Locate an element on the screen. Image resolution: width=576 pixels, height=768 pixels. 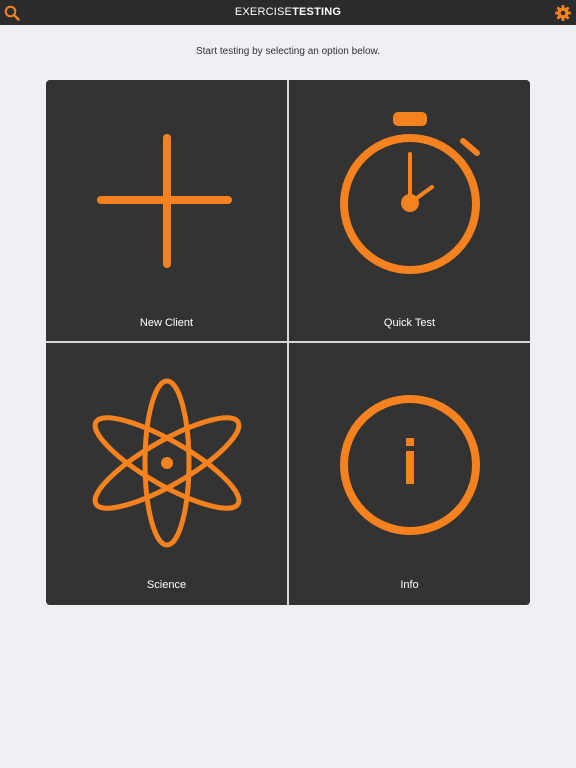
gear-icon is located at coordinates (563, 13).